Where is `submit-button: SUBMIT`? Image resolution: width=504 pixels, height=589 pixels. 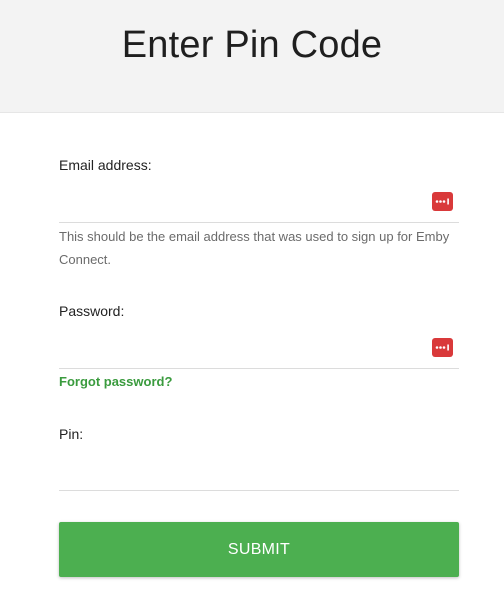 submit-button: SUBMIT is located at coordinates (259, 549).